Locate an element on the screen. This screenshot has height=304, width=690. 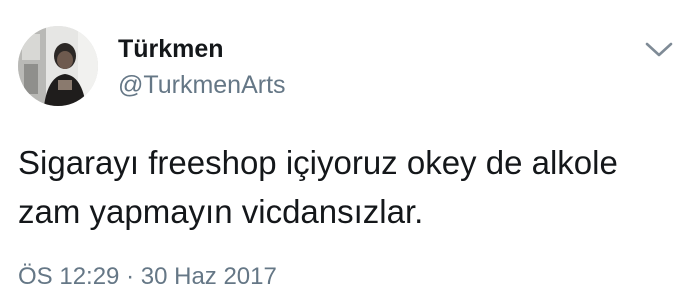
author-handle: @TurkmenArts is located at coordinates (202, 85).